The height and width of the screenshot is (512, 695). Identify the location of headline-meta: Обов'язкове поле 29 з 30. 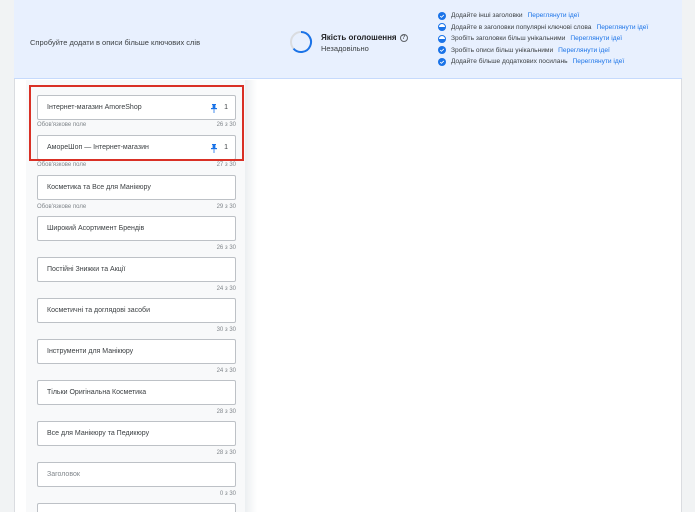
(136, 207).